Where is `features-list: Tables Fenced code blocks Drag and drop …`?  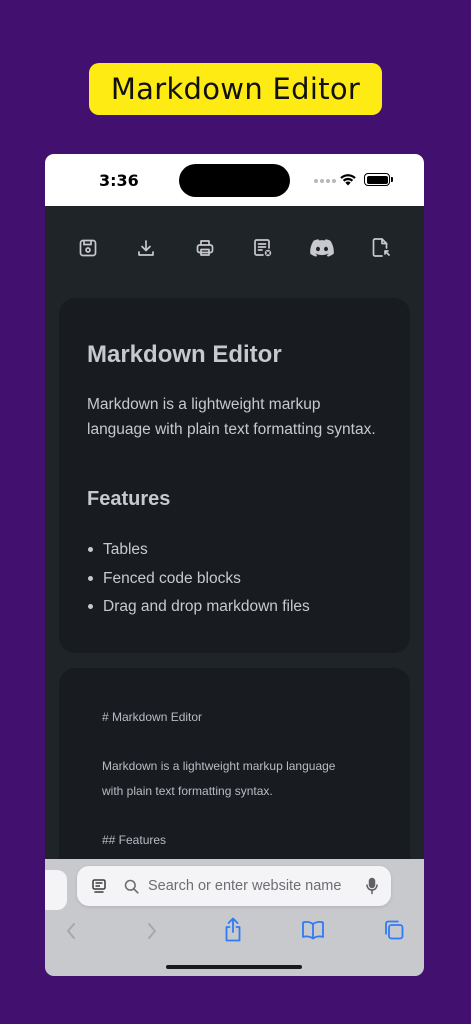 features-list: Tables Fenced code blocks Drag and drop … is located at coordinates (198, 581).